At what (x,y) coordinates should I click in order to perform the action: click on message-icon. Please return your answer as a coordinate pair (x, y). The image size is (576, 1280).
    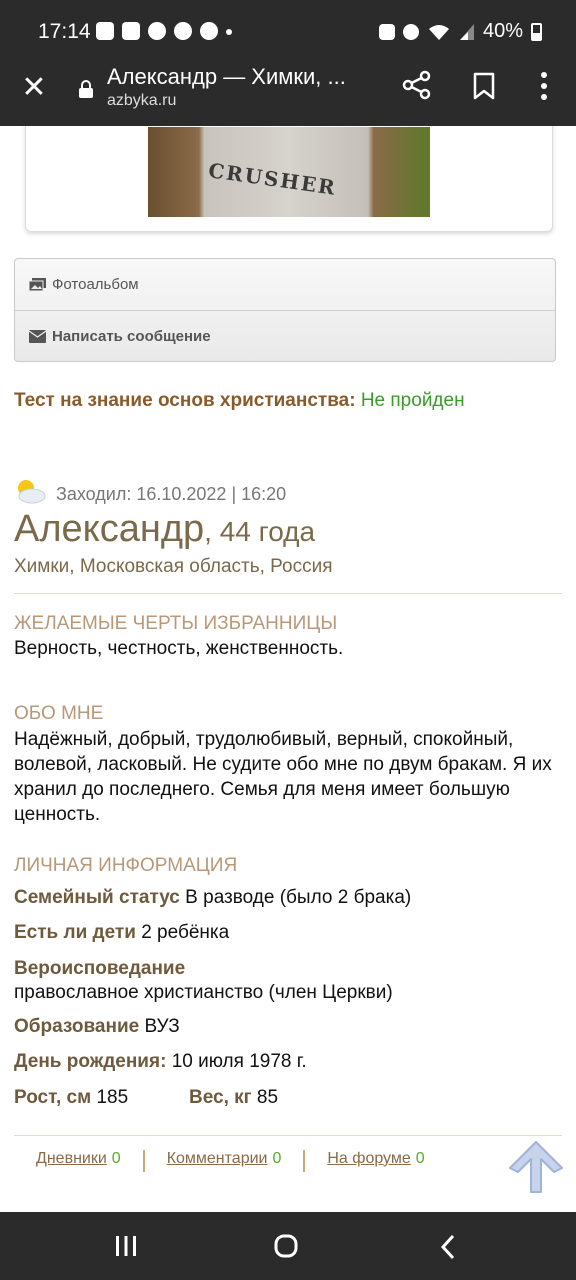
    Looking at the image, I should click on (105, 31).